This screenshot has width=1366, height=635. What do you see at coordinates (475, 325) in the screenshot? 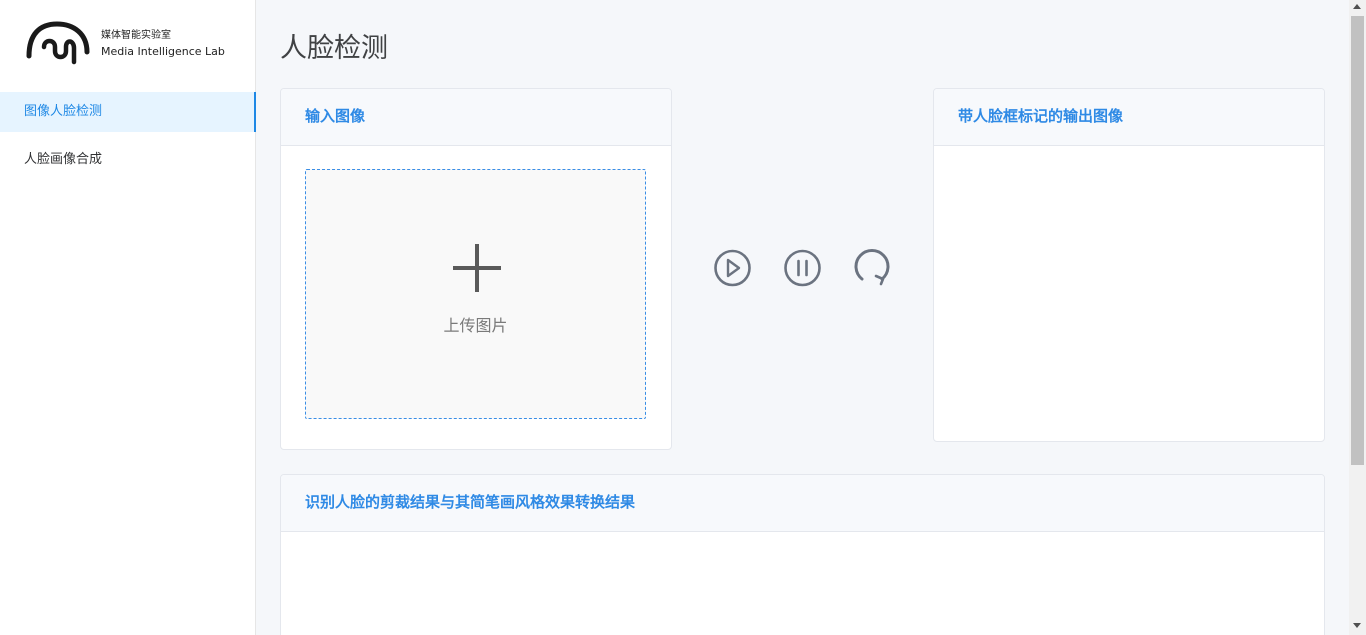
I see `upload-label: 上传图片` at bounding box center [475, 325].